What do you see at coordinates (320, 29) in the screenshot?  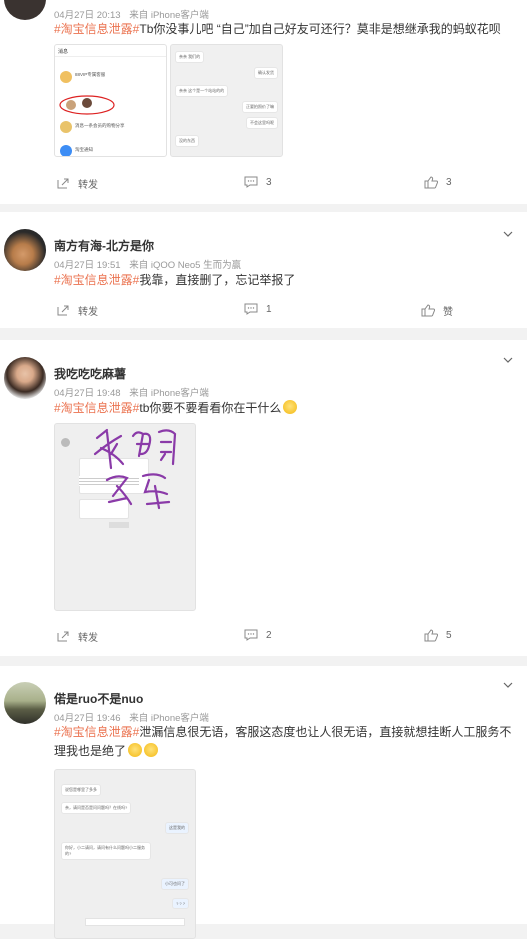 I see `post-text: Tb你没事儿吧 “自己”加自己好友可还行？莫非是想继承我的蚂蚁花呗` at bounding box center [320, 29].